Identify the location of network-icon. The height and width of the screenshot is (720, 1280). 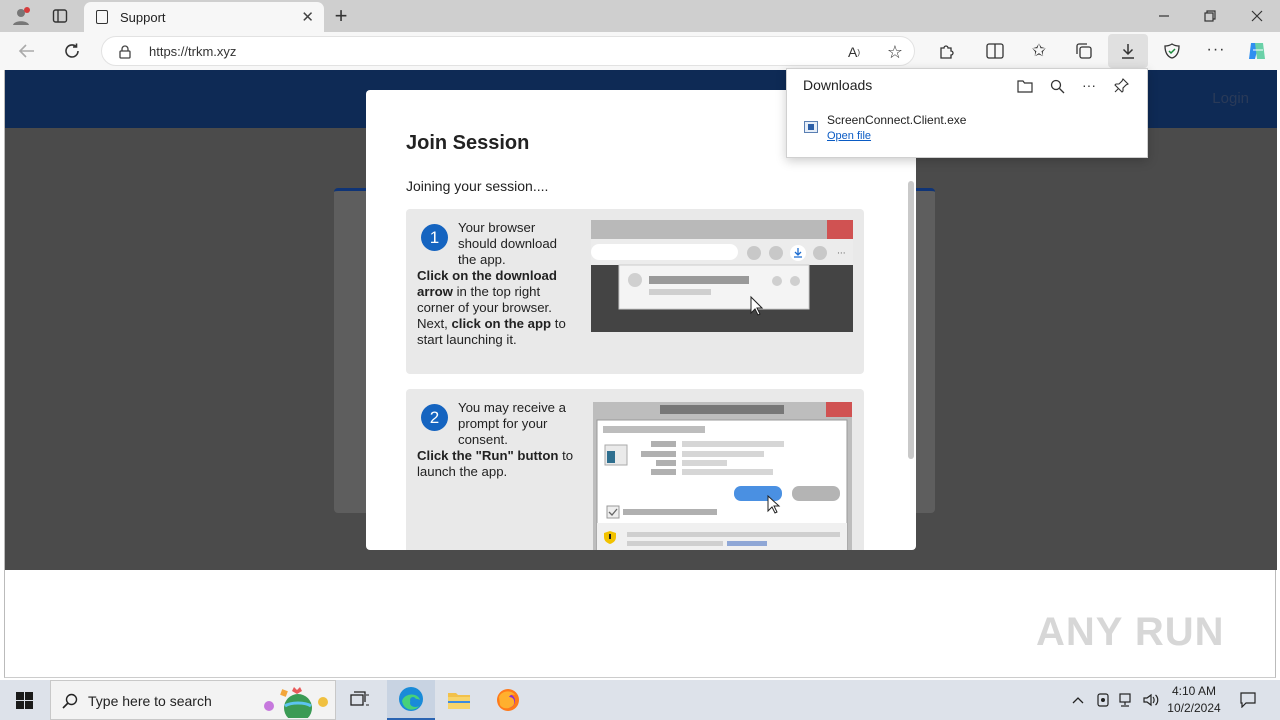
(1127, 700).